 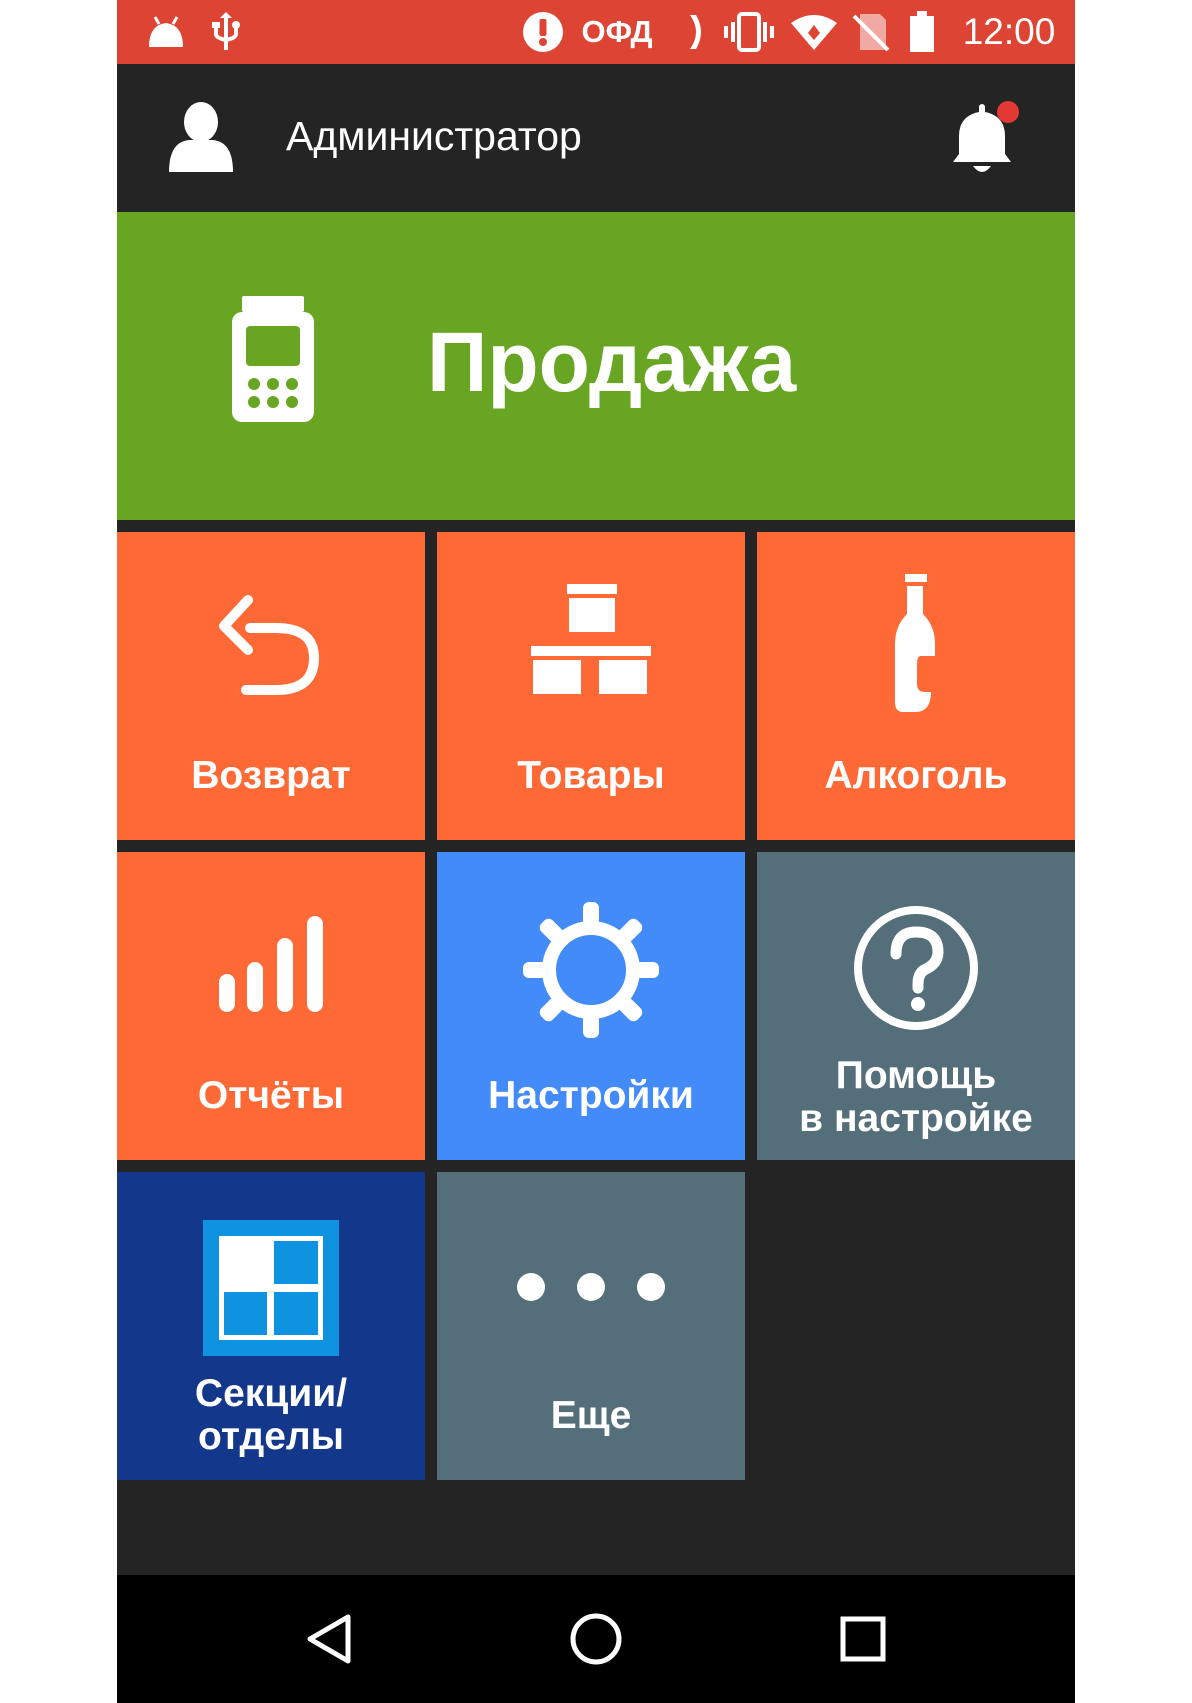 I want to click on help-circle-icon, so click(x=916, y=970).